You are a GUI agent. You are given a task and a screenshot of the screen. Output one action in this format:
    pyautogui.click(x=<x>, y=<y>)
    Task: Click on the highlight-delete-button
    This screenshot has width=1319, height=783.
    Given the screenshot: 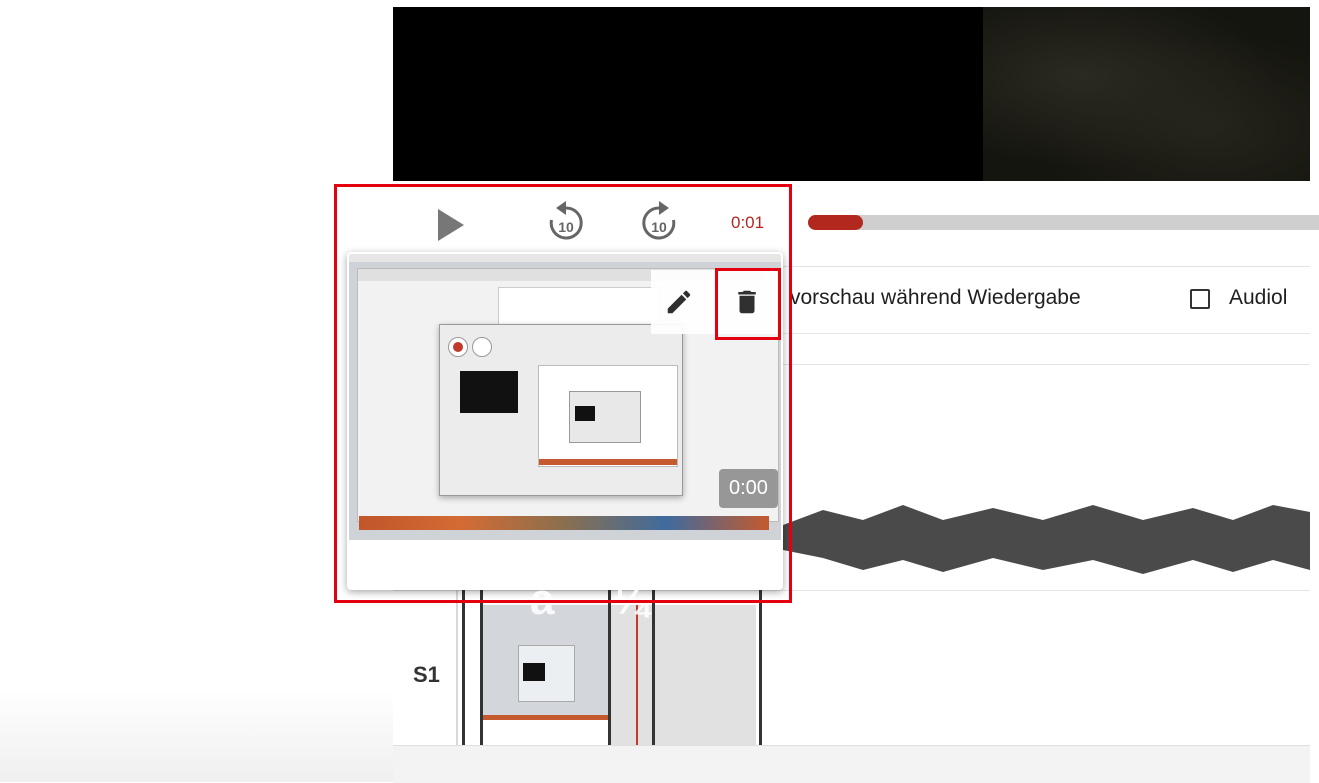 What is the action you would take?
    pyautogui.click(x=748, y=304)
    